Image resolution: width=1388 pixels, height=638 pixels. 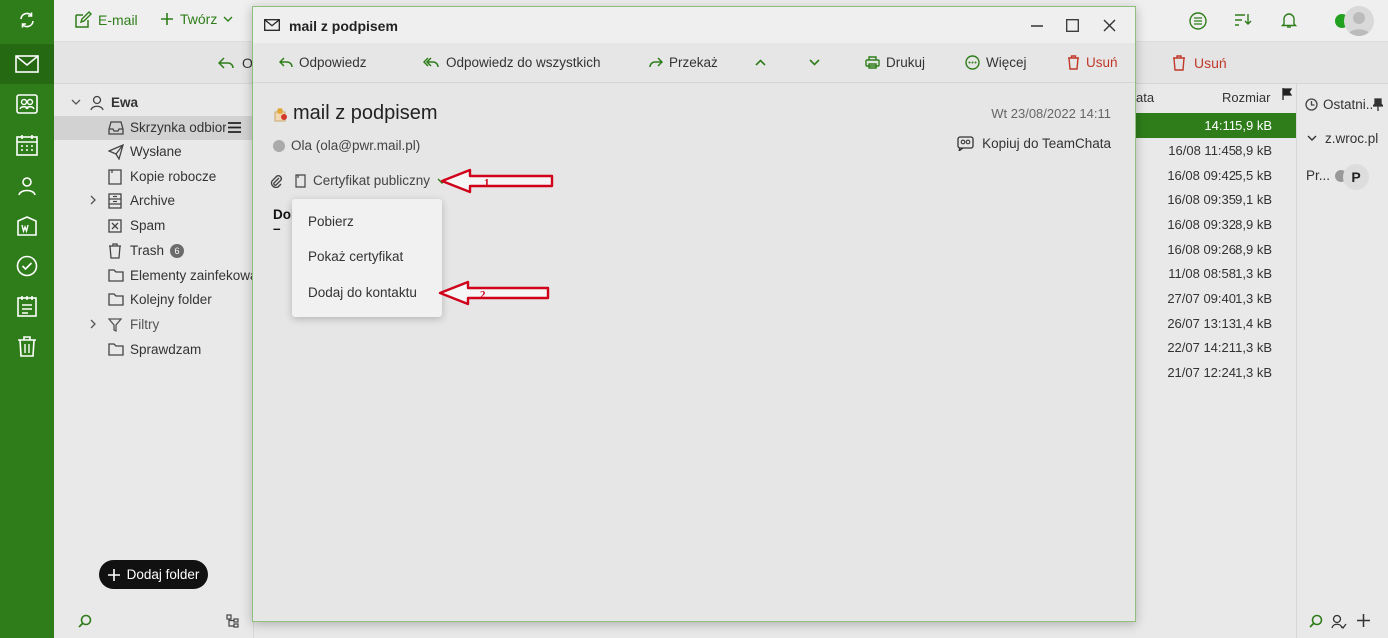 What do you see at coordinates (154, 103) in the screenshot?
I see `account-ewa: Ewa` at bounding box center [154, 103].